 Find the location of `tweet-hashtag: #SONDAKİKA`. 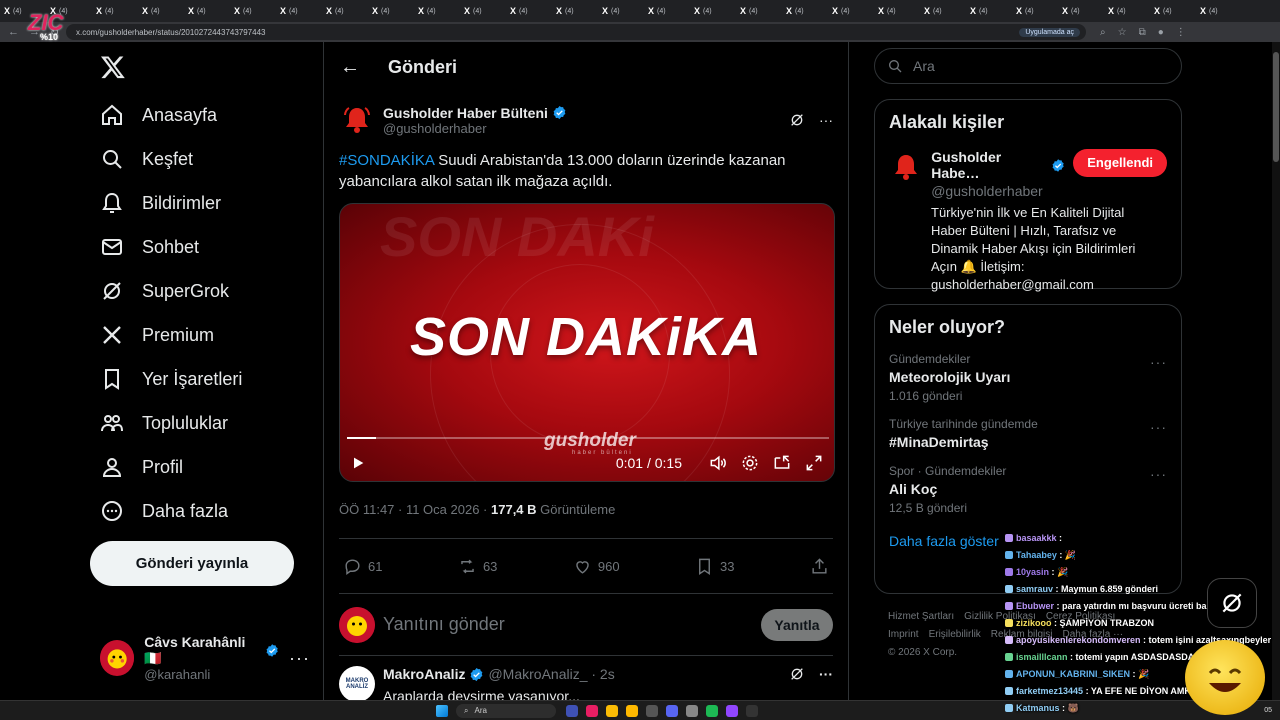

tweet-hashtag: #SONDAKİKA is located at coordinates (386, 160).